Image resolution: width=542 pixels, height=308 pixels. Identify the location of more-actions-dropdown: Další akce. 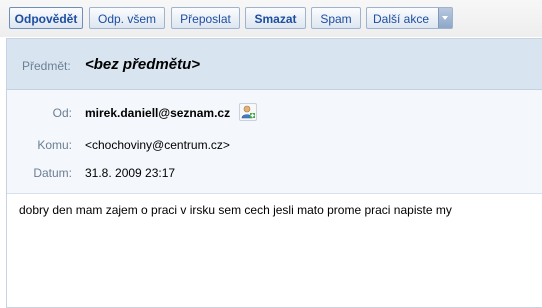
(409, 18).